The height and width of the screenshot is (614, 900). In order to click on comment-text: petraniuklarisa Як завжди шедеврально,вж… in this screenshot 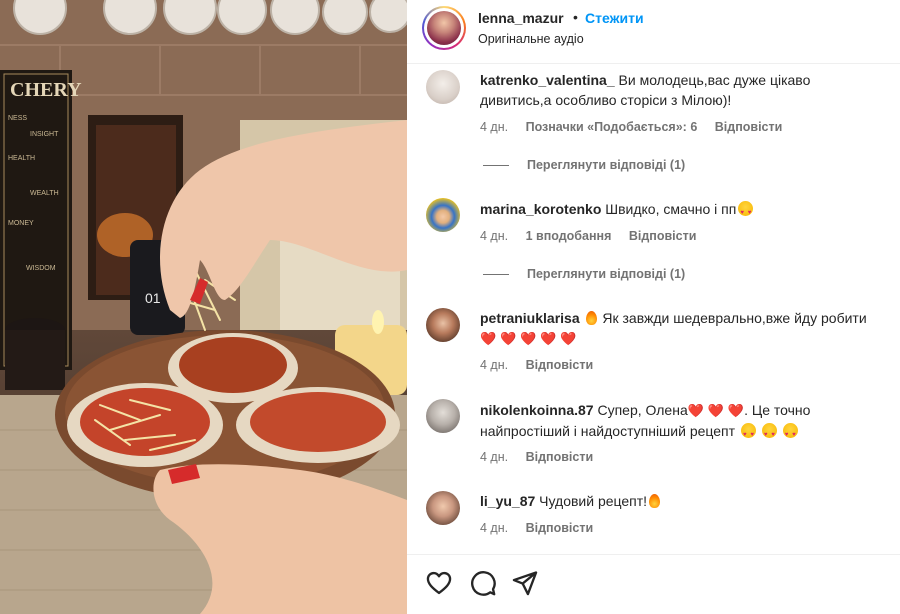, I will do `click(680, 328)`.